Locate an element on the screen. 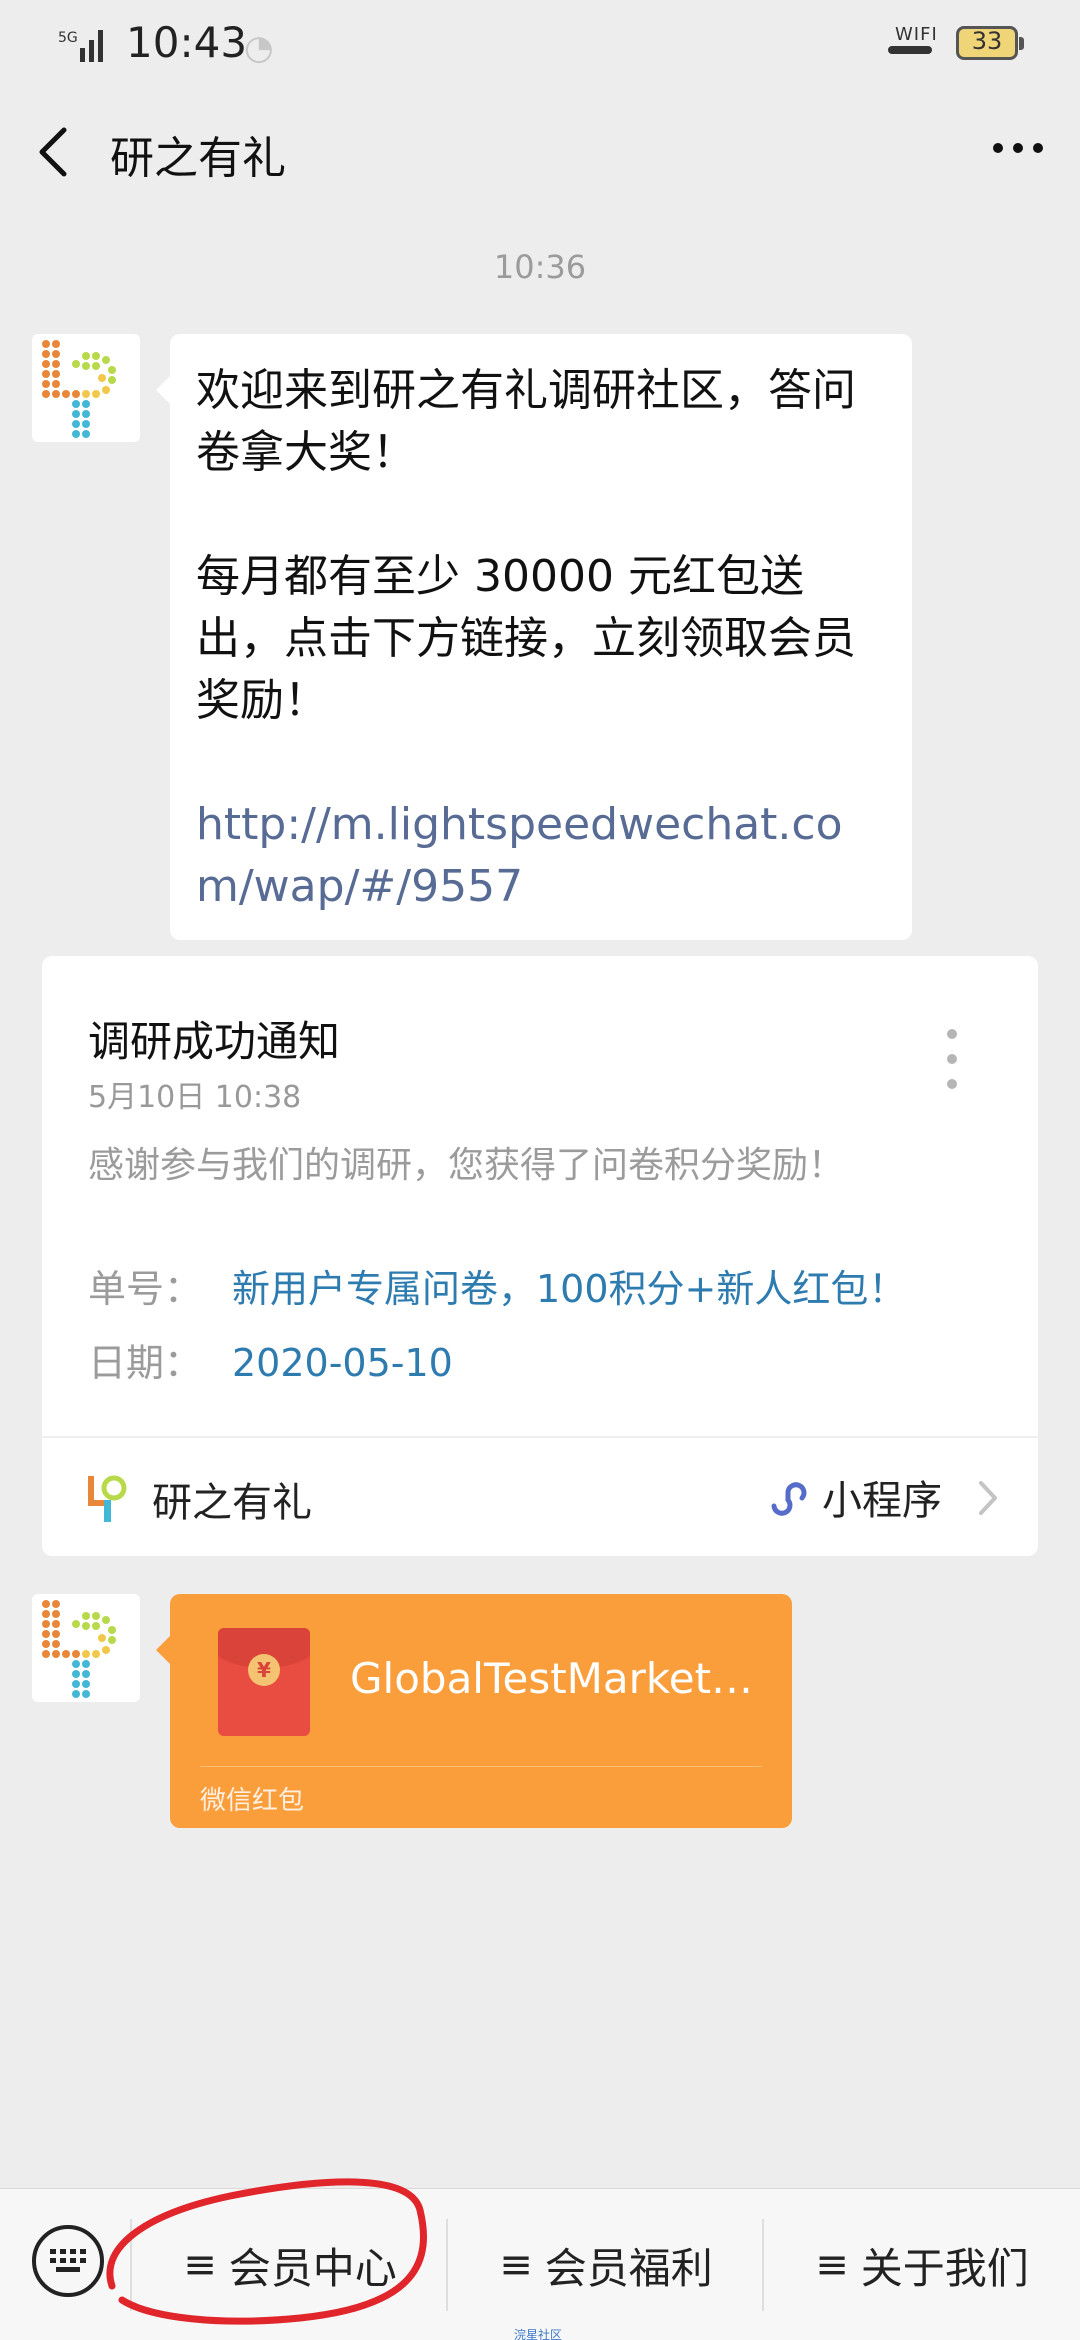 This screenshot has width=1080, height=2340. menu-label: 会员福利 is located at coordinates (628, 2268).